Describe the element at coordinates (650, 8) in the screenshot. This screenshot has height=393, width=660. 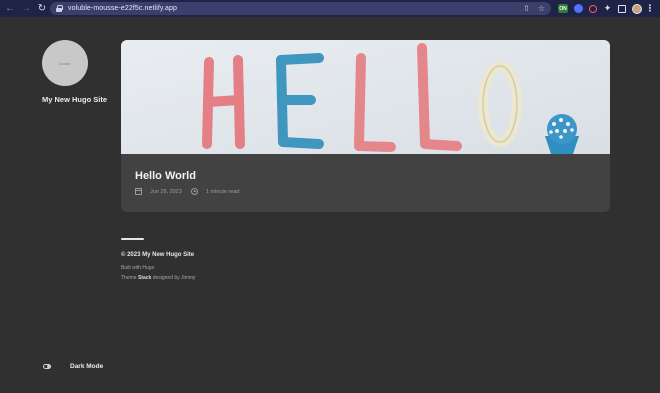
I see `kebab-menu-icon: ⋮` at that location.